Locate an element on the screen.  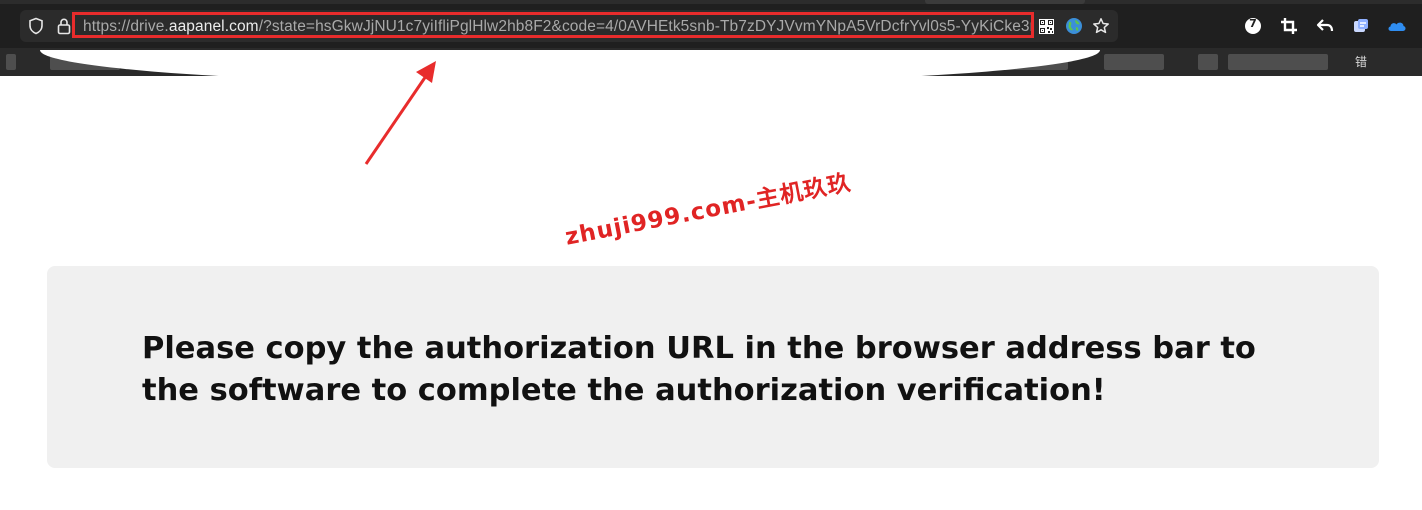
badge-count: 7 is located at coordinates (1253, 23).